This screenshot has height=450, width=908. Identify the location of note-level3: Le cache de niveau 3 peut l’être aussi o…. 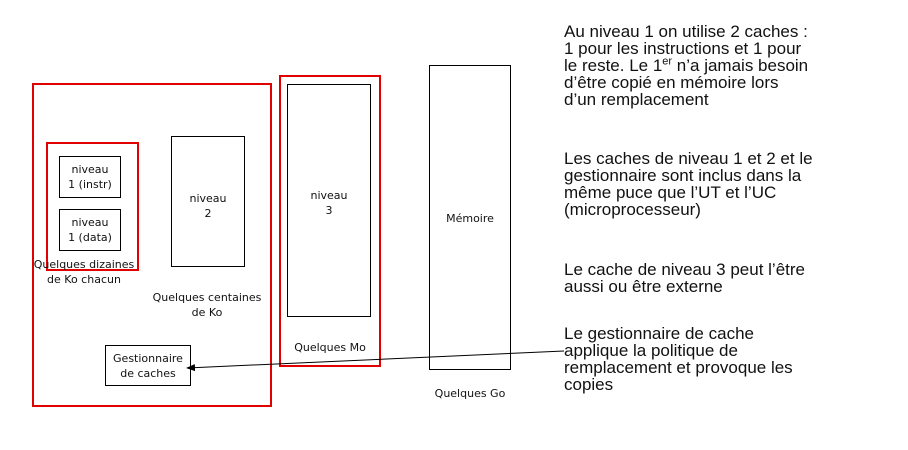
(685, 278).